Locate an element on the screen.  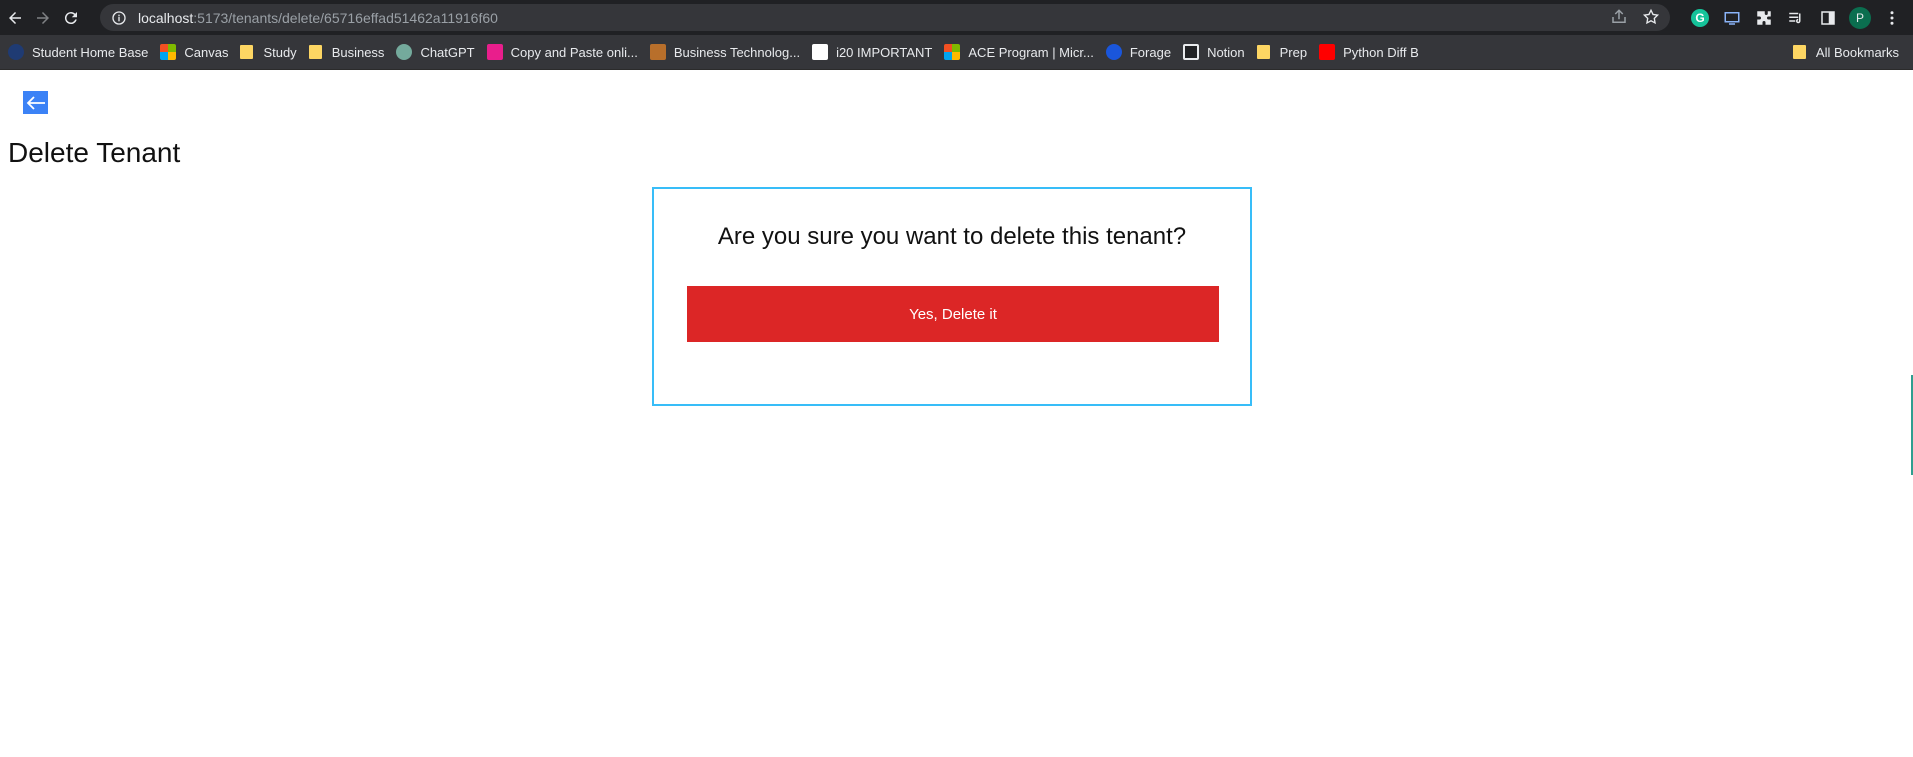
back-nav-button is located at coordinates (15, 18).